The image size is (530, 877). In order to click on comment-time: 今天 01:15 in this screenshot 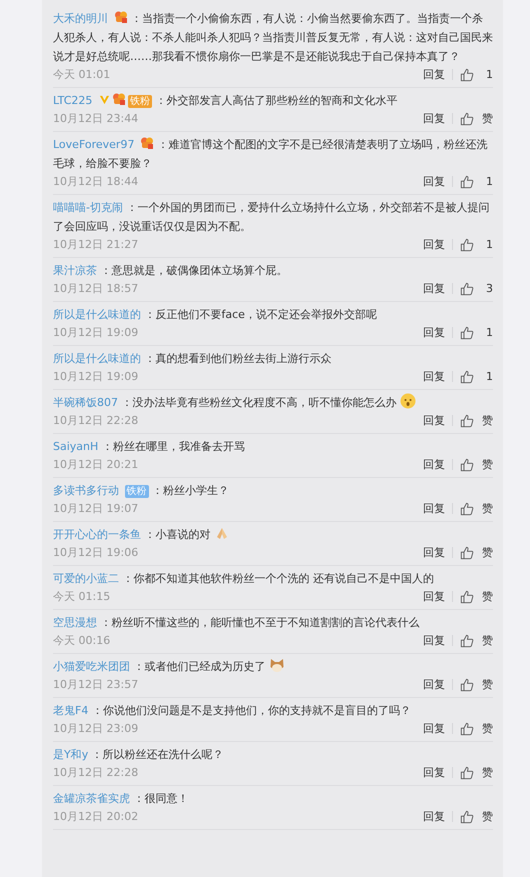, I will do `click(81, 596)`.